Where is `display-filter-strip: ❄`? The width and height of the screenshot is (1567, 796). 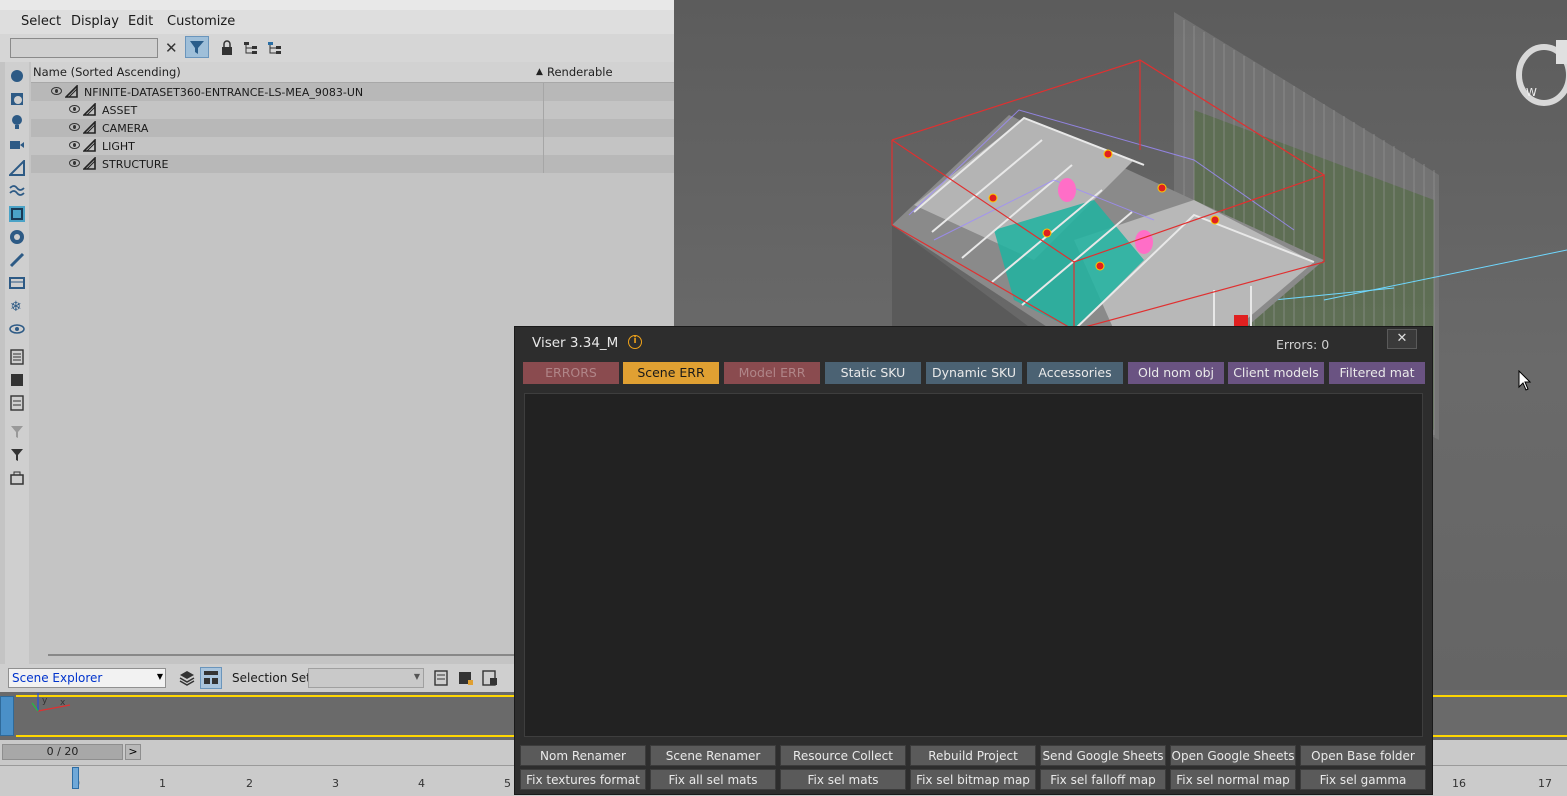 display-filter-strip: ❄ is located at coordinates (17, 377).